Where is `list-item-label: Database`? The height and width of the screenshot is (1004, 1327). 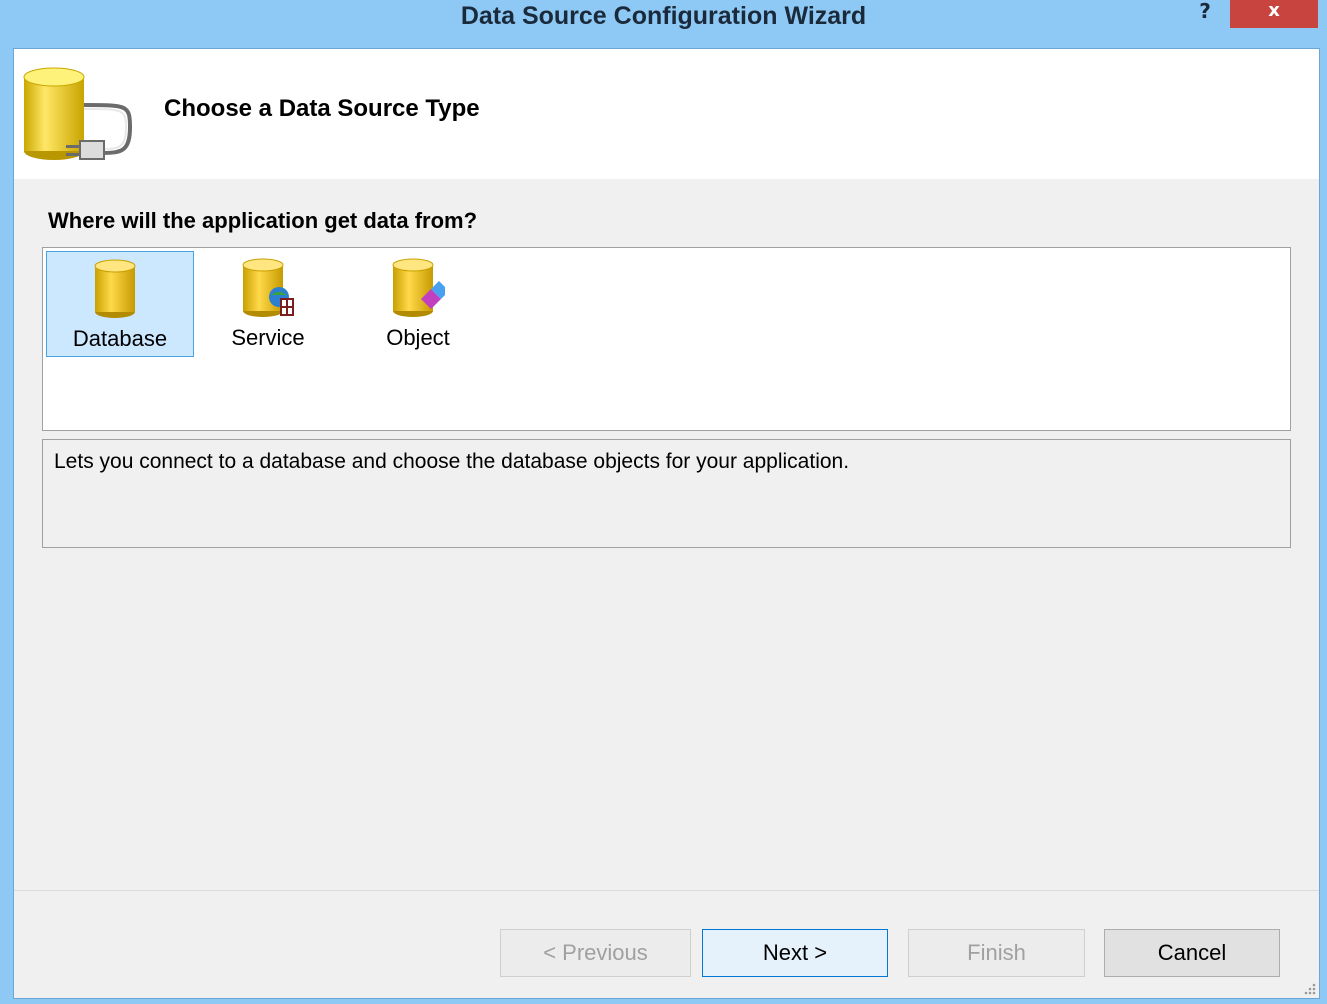
list-item-label: Database is located at coordinates (120, 338).